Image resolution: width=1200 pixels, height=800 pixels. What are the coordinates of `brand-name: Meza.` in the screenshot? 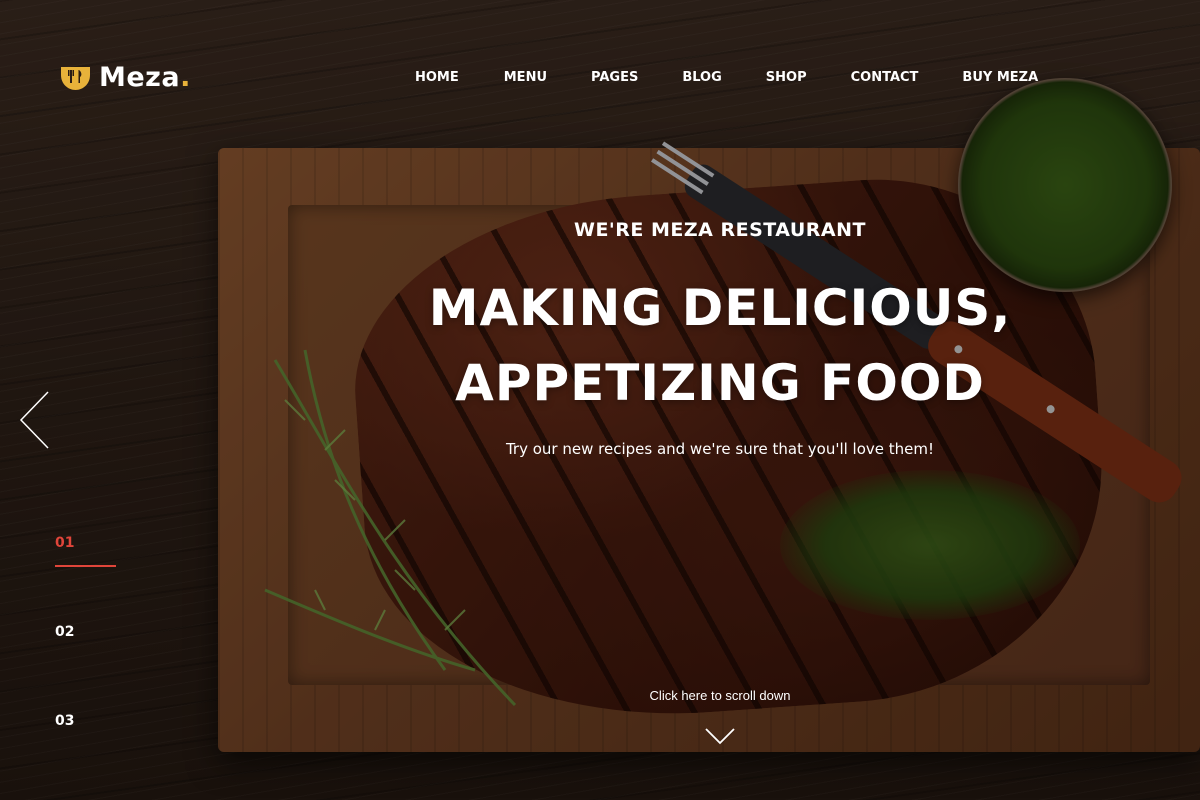 It's located at (145, 77).